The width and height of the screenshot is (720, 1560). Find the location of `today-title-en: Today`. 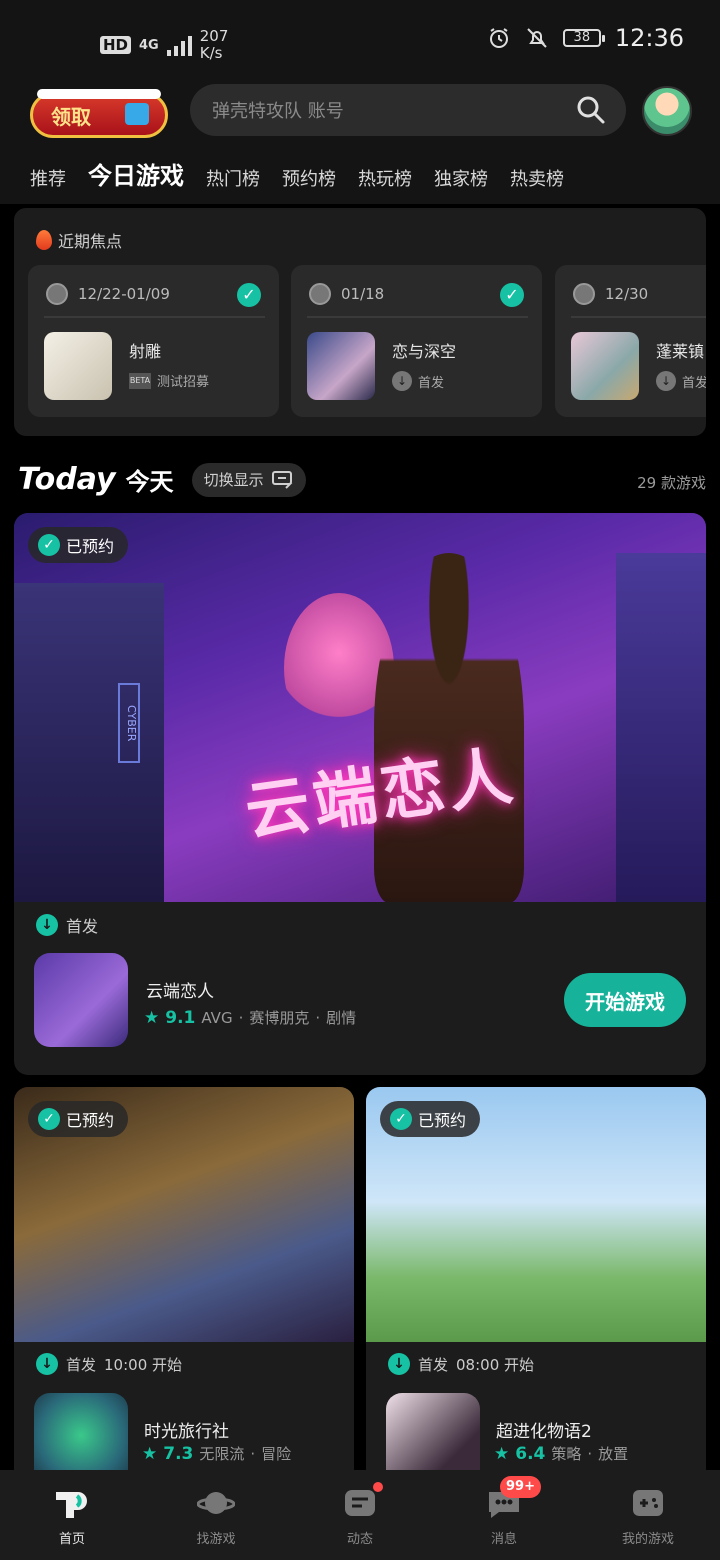

today-title-en: Today is located at coordinates (67, 479).